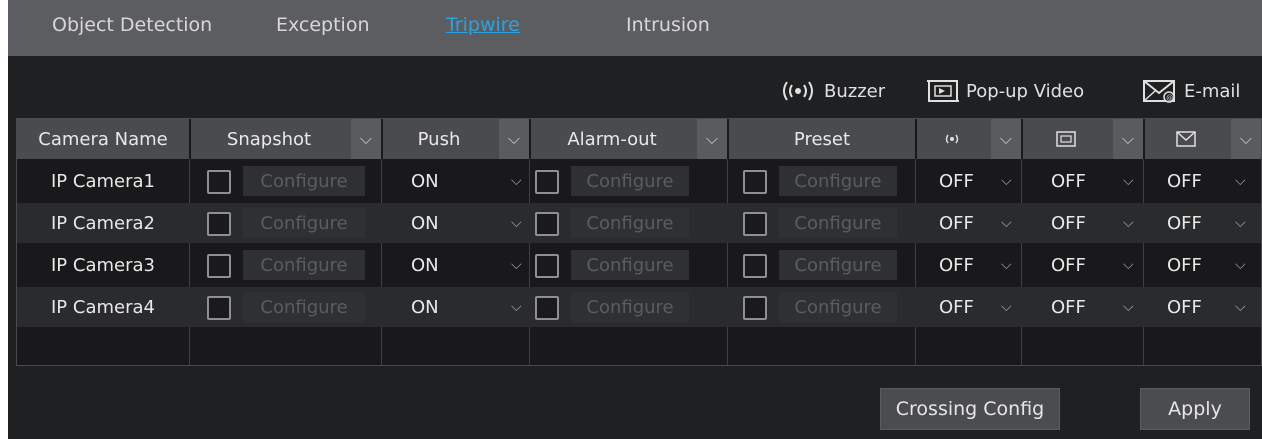 This screenshot has height=439, width=1262. I want to click on camera-name: IP Camera1, so click(103, 181).